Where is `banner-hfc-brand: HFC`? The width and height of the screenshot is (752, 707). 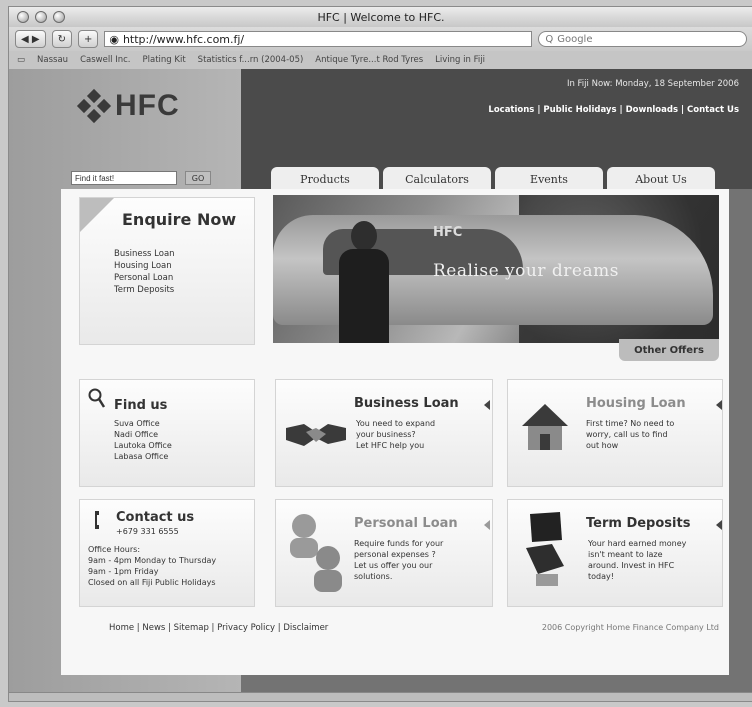
banner-hfc-brand: HFC is located at coordinates (448, 232).